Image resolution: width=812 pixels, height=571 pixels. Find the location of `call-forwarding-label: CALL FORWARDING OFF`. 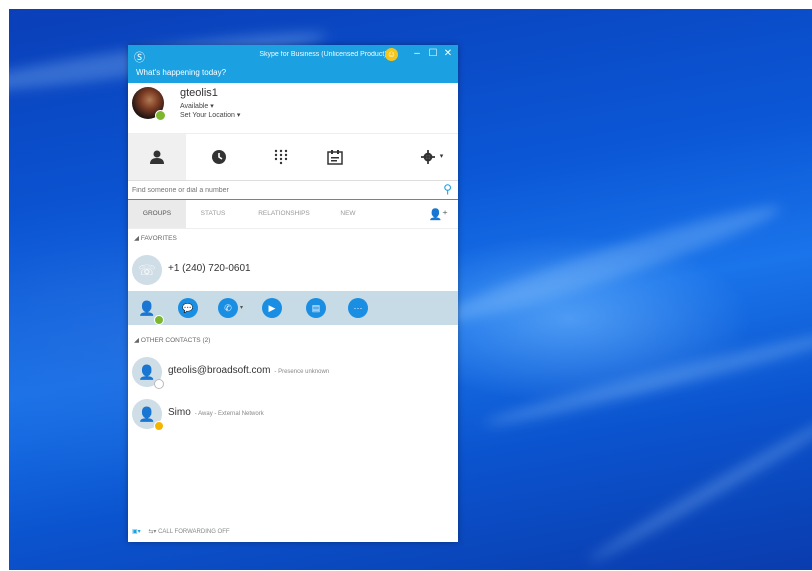

call-forwarding-label: CALL FORWARDING OFF is located at coordinates (193, 532).